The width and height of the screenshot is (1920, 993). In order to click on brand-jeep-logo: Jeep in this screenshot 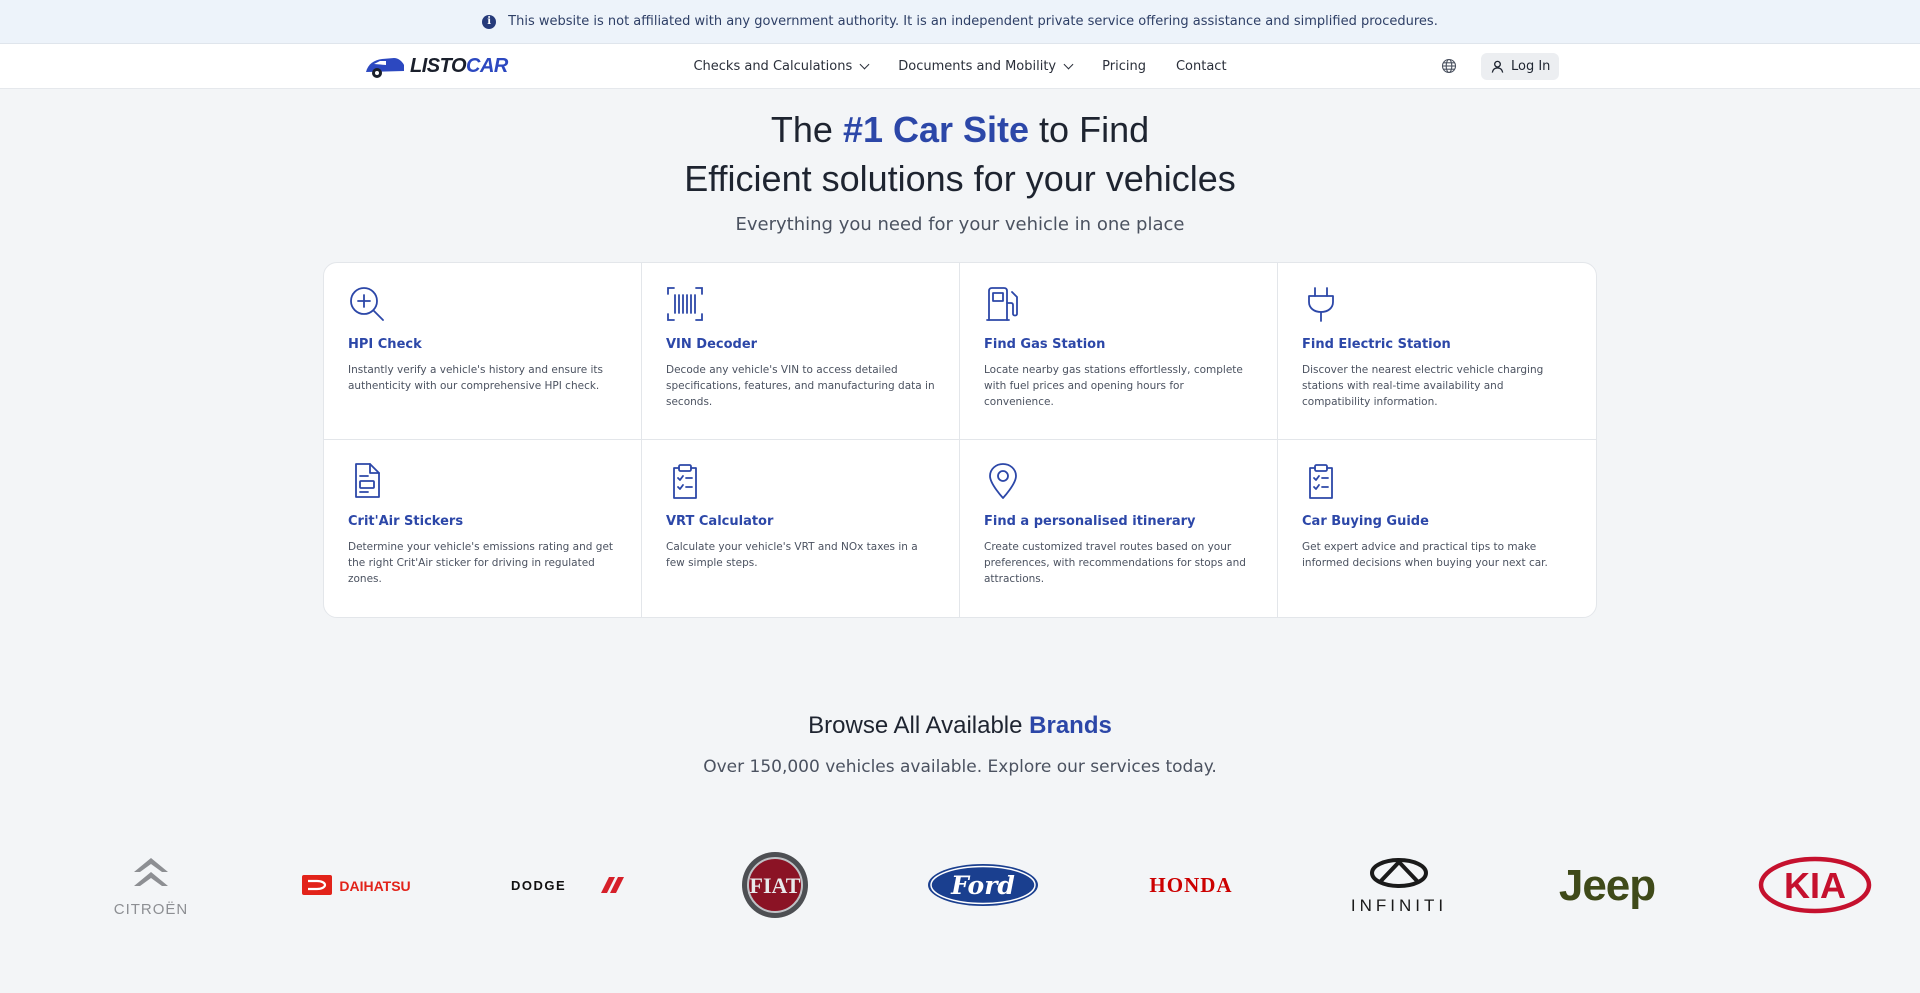, I will do `click(1607, 885)`.